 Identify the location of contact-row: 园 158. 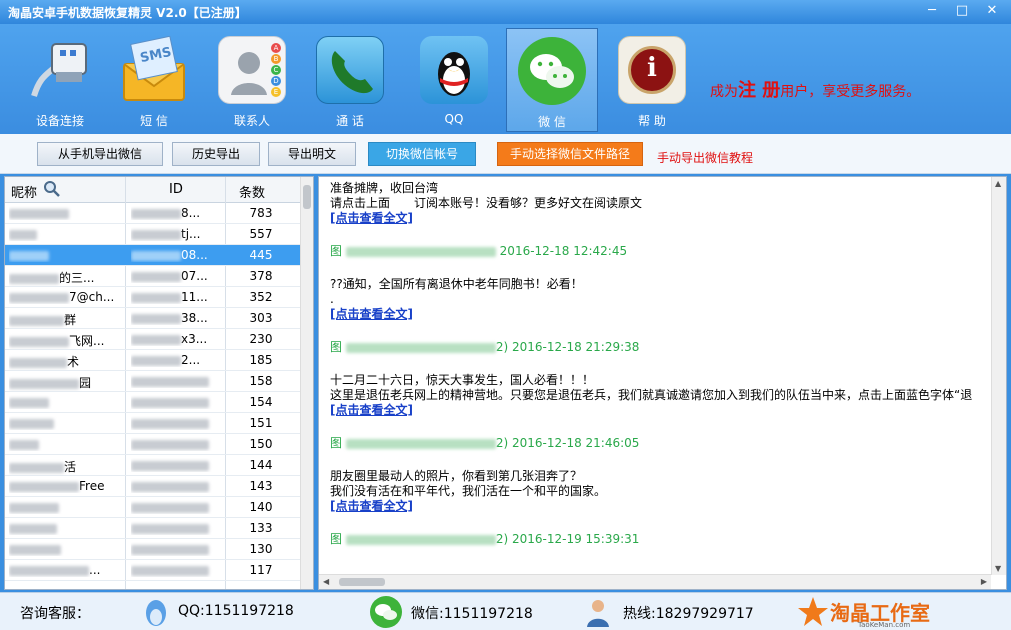
(153, 381).